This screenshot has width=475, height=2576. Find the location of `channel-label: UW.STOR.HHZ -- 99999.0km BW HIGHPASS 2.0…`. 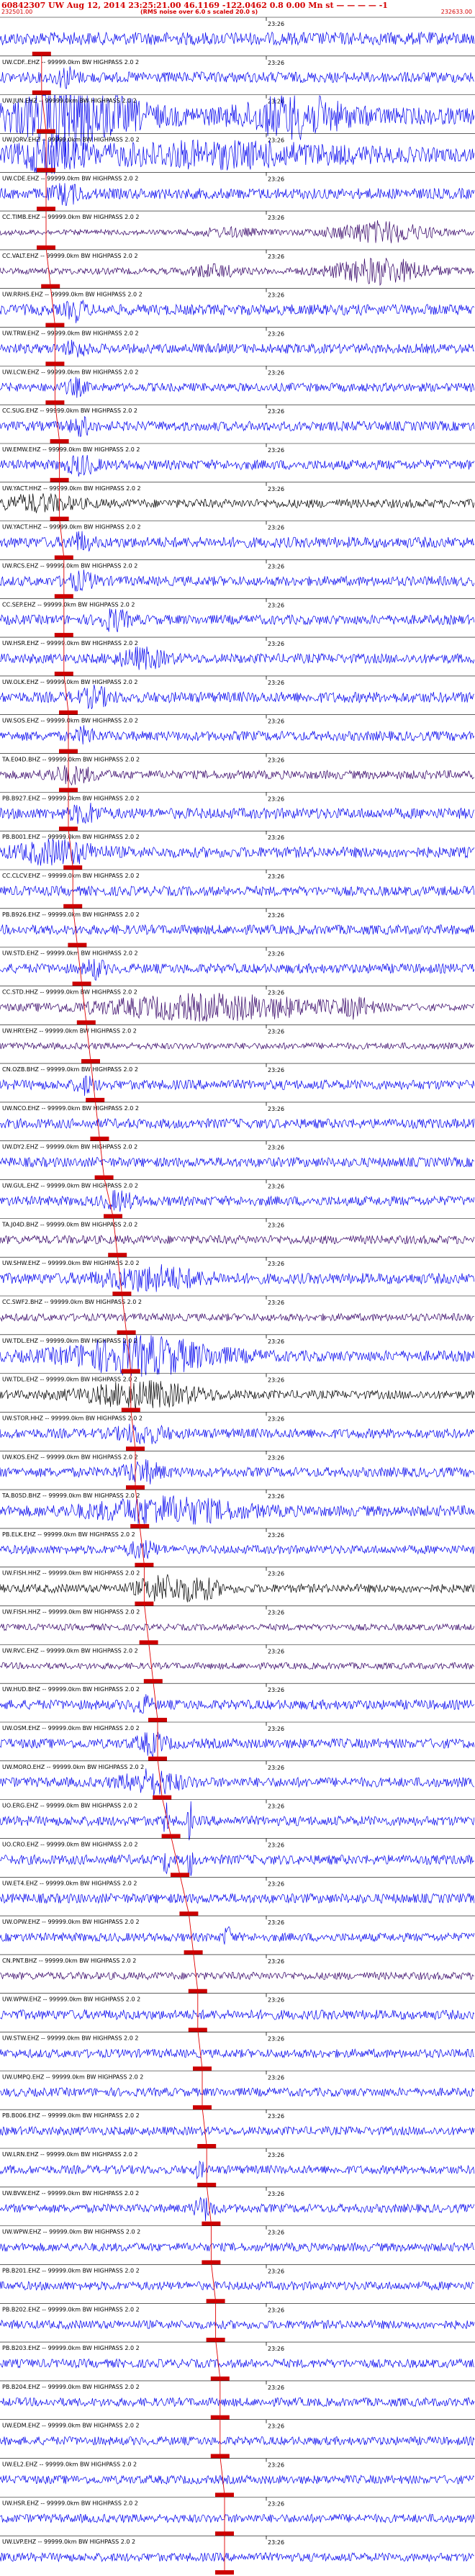

channel-label: UW.STOR.HHZ -- 99999.0km BW HIGHPASS 2.0… is located at coordinates (72, 1418).